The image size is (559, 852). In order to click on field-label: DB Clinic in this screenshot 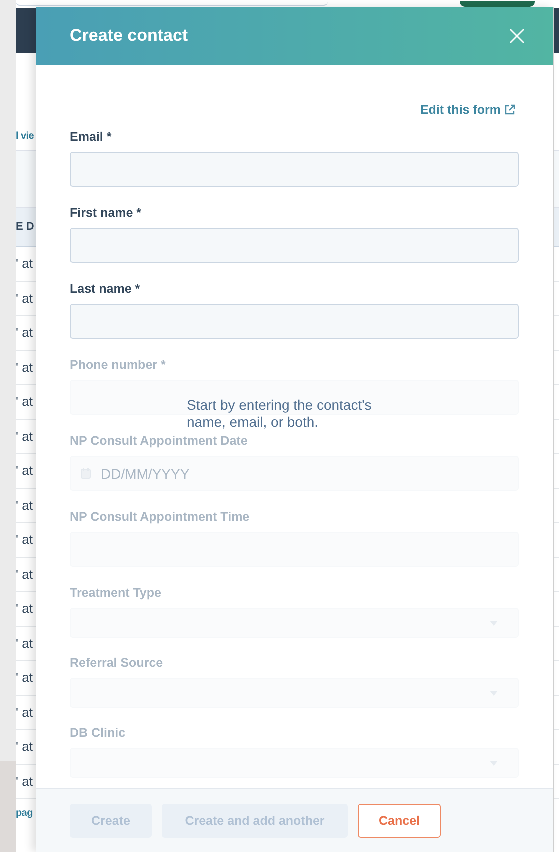, I will do `click(98, 734)`.